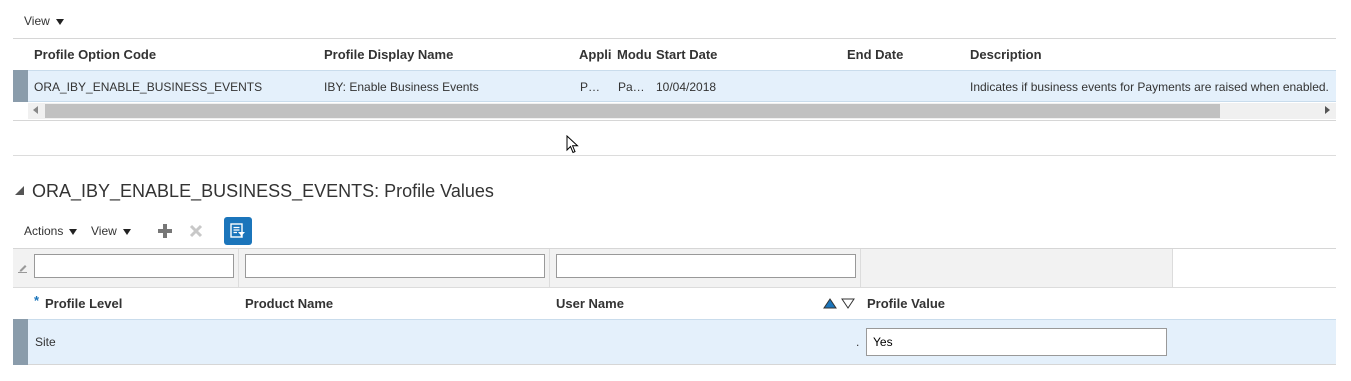  Describe the element at coordinates (875, 54) in the screenshot. I see `column-header-end-date: End Date` at that location.